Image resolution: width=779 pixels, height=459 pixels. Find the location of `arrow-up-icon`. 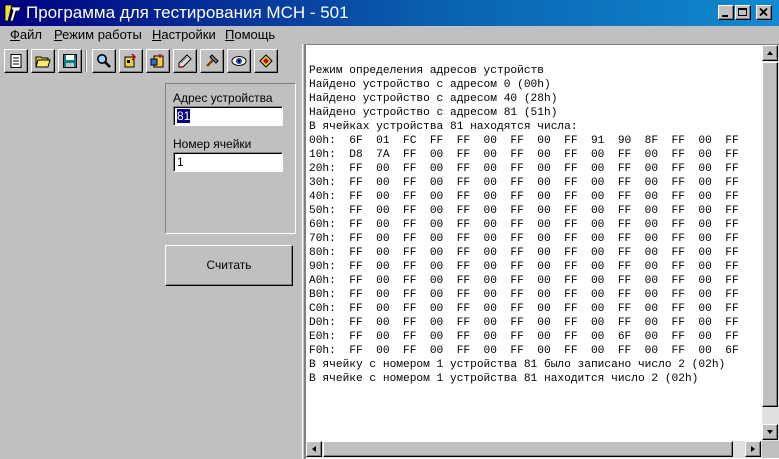

arrow-up-icon is located at coordinates (770, 53).